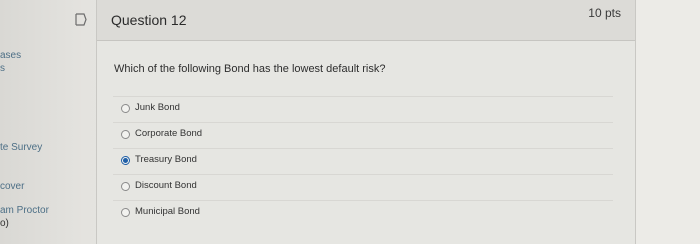 The image size is (700, 244). What do you see at coordinates (21, 147) in the screenshot?
I see `sidebar-item-survey: te Survey` at bounding box center [21, 147].